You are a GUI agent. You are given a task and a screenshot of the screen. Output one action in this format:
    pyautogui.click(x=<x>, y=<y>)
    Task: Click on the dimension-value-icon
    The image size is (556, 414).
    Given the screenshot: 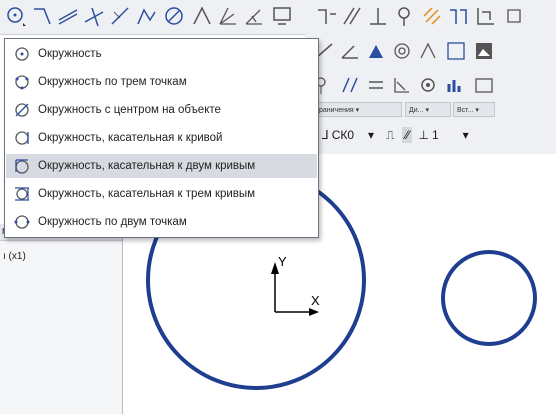 What is the action you would take?
    pyautogui.click(x=484, y=85)
    